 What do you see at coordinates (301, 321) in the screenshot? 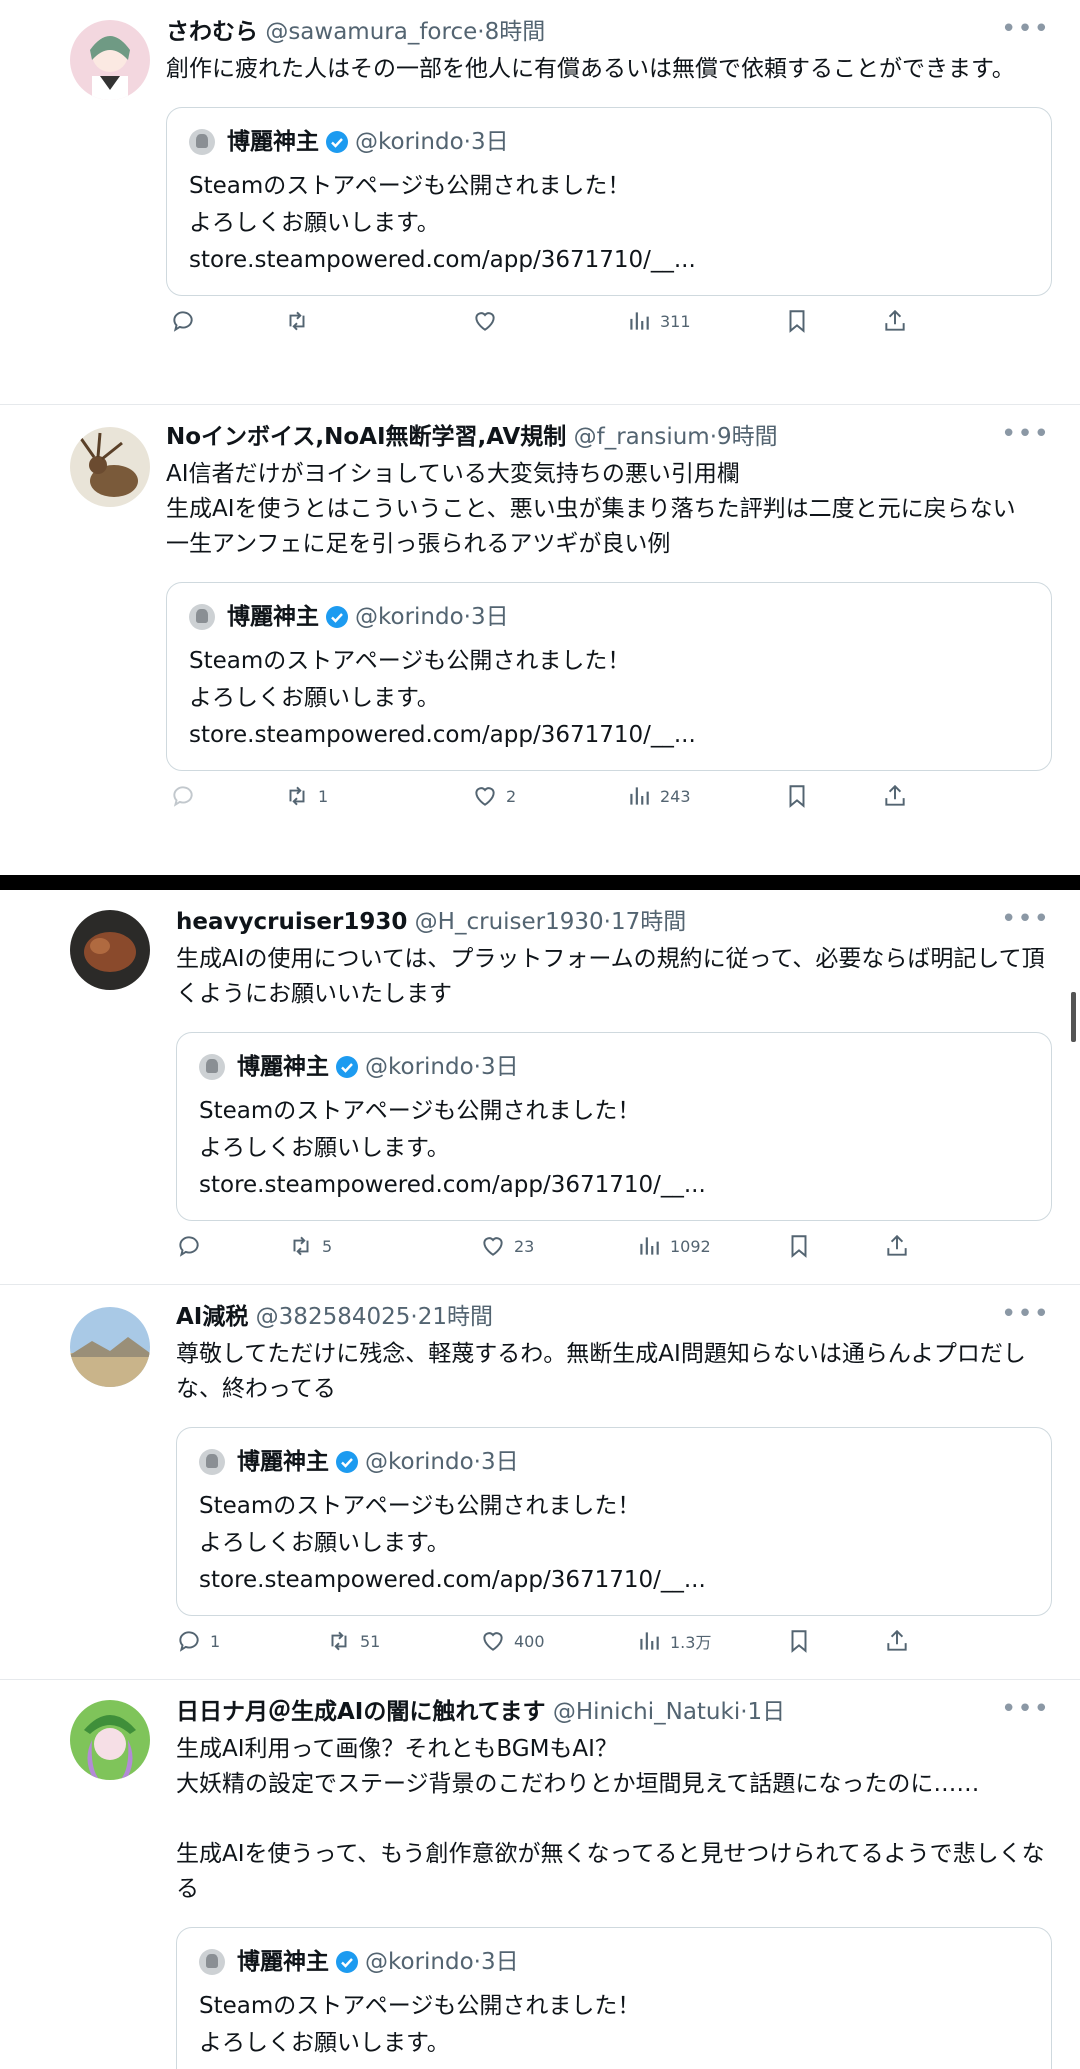
I see `retweet-button` at bounding box center [301, 321].